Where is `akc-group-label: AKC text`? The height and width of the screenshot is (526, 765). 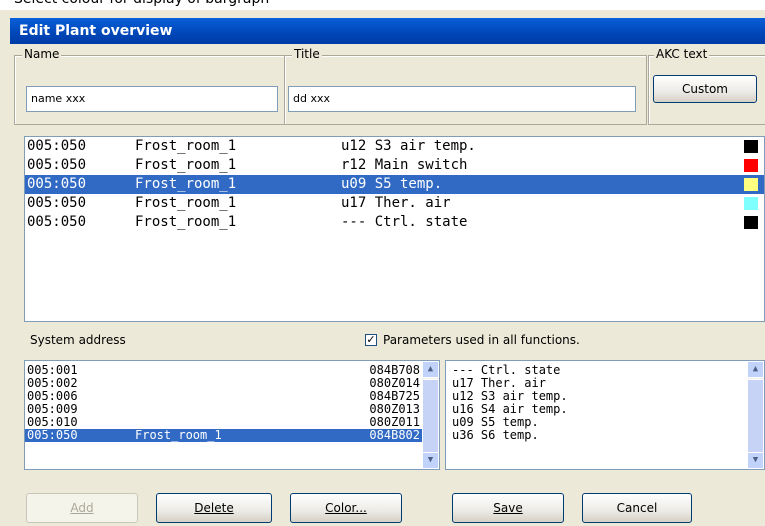 akc-group-label: AKC text is located at coordinates (682, 54).